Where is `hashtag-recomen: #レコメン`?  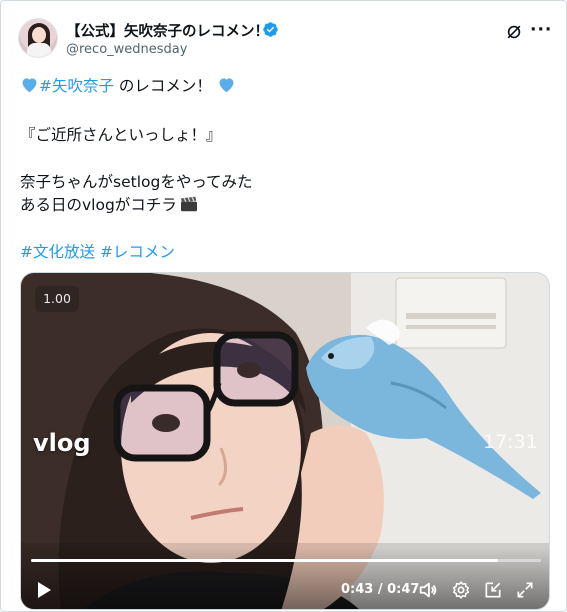 hashtag-recomen: #レコメン is located at coordinates (137, 252).